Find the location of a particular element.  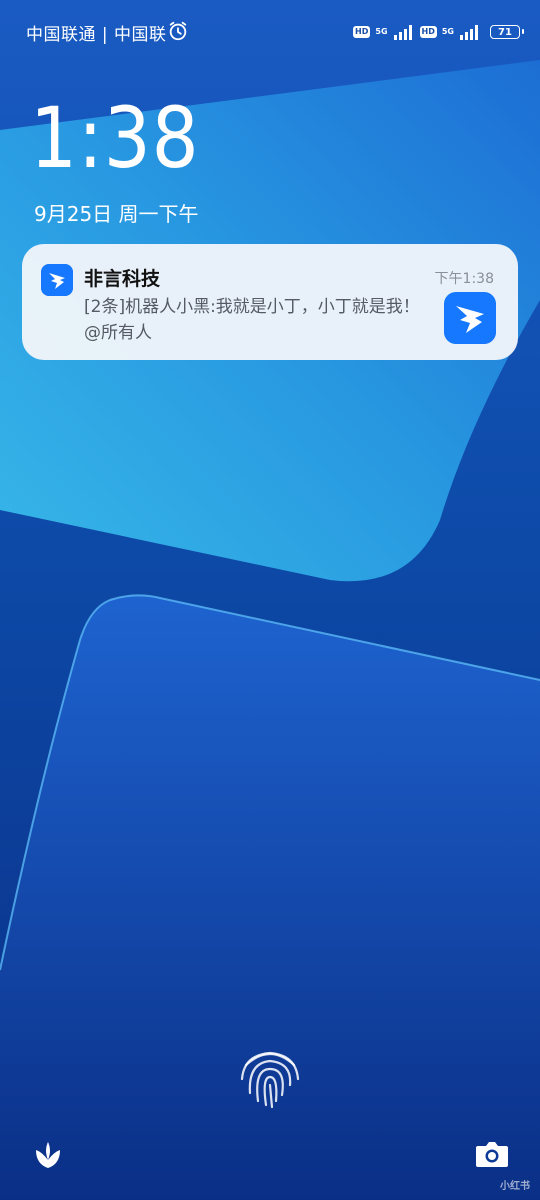

alarm-clock-icon is located at coordinates (178, 31).